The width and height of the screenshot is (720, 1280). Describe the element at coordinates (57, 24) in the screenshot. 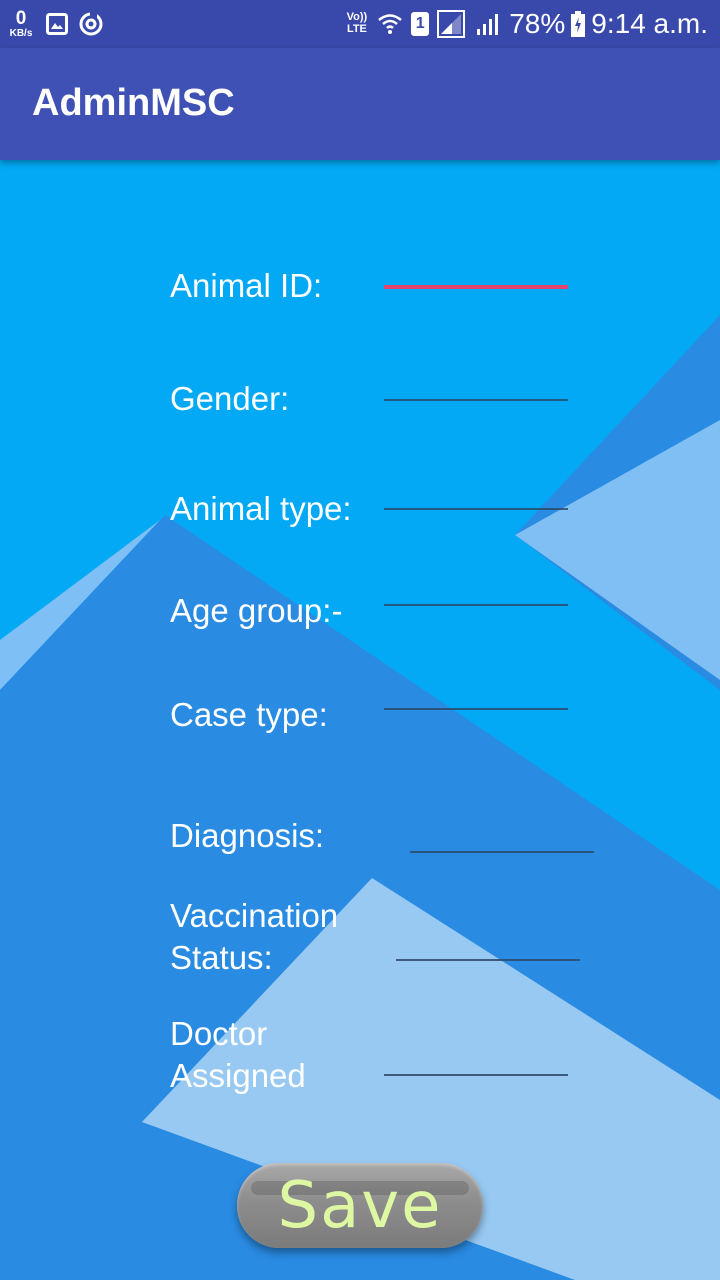

I see `gallery-icon` at that location.